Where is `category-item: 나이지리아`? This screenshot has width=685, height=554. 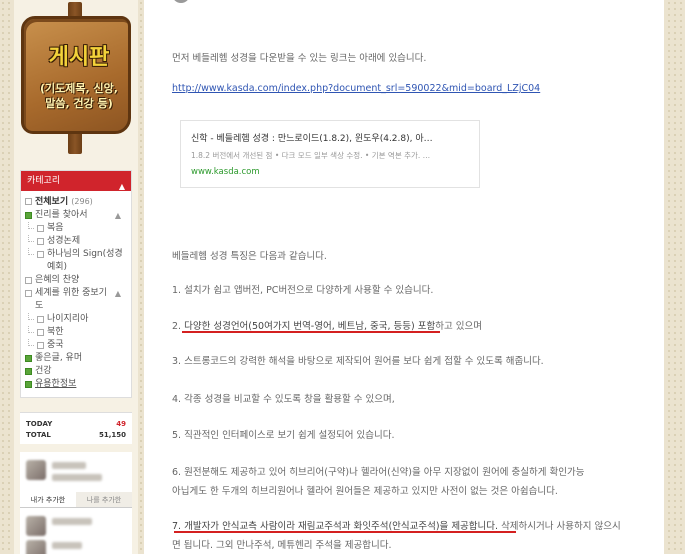
category-item: 나이지리아 is located at coordinates (76, 319).